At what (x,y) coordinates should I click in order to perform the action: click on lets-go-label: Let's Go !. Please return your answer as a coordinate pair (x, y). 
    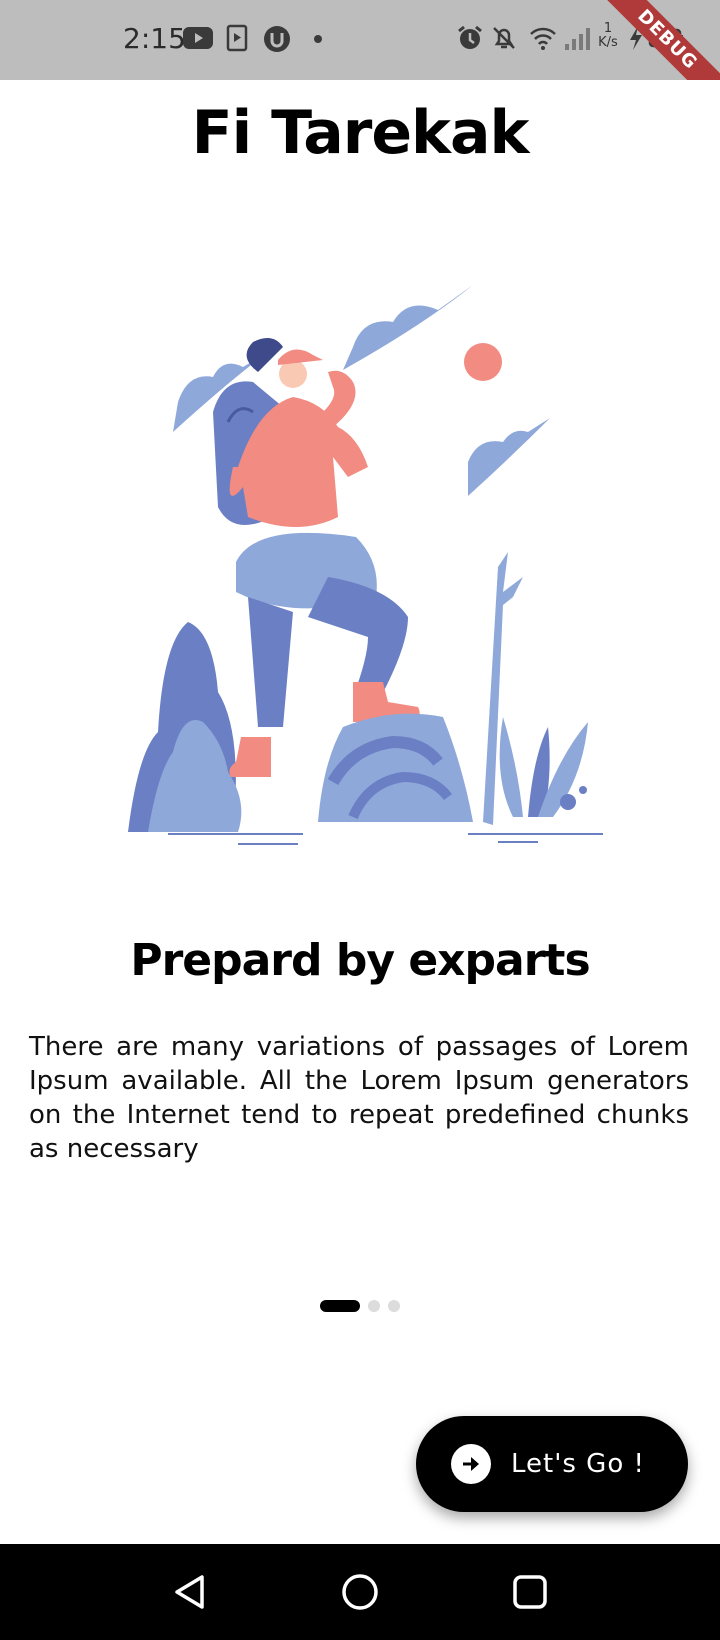
    Looking at the image, I should click on (578, 1464).